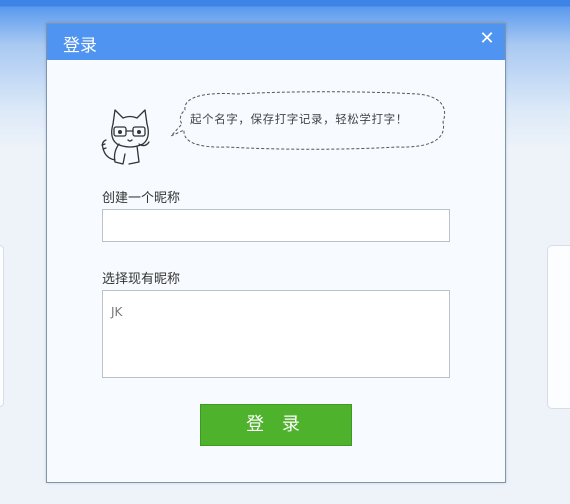 The height and width of the screenshot is (504, 570). I want to click on create-nickname-input, so click(276, 225).